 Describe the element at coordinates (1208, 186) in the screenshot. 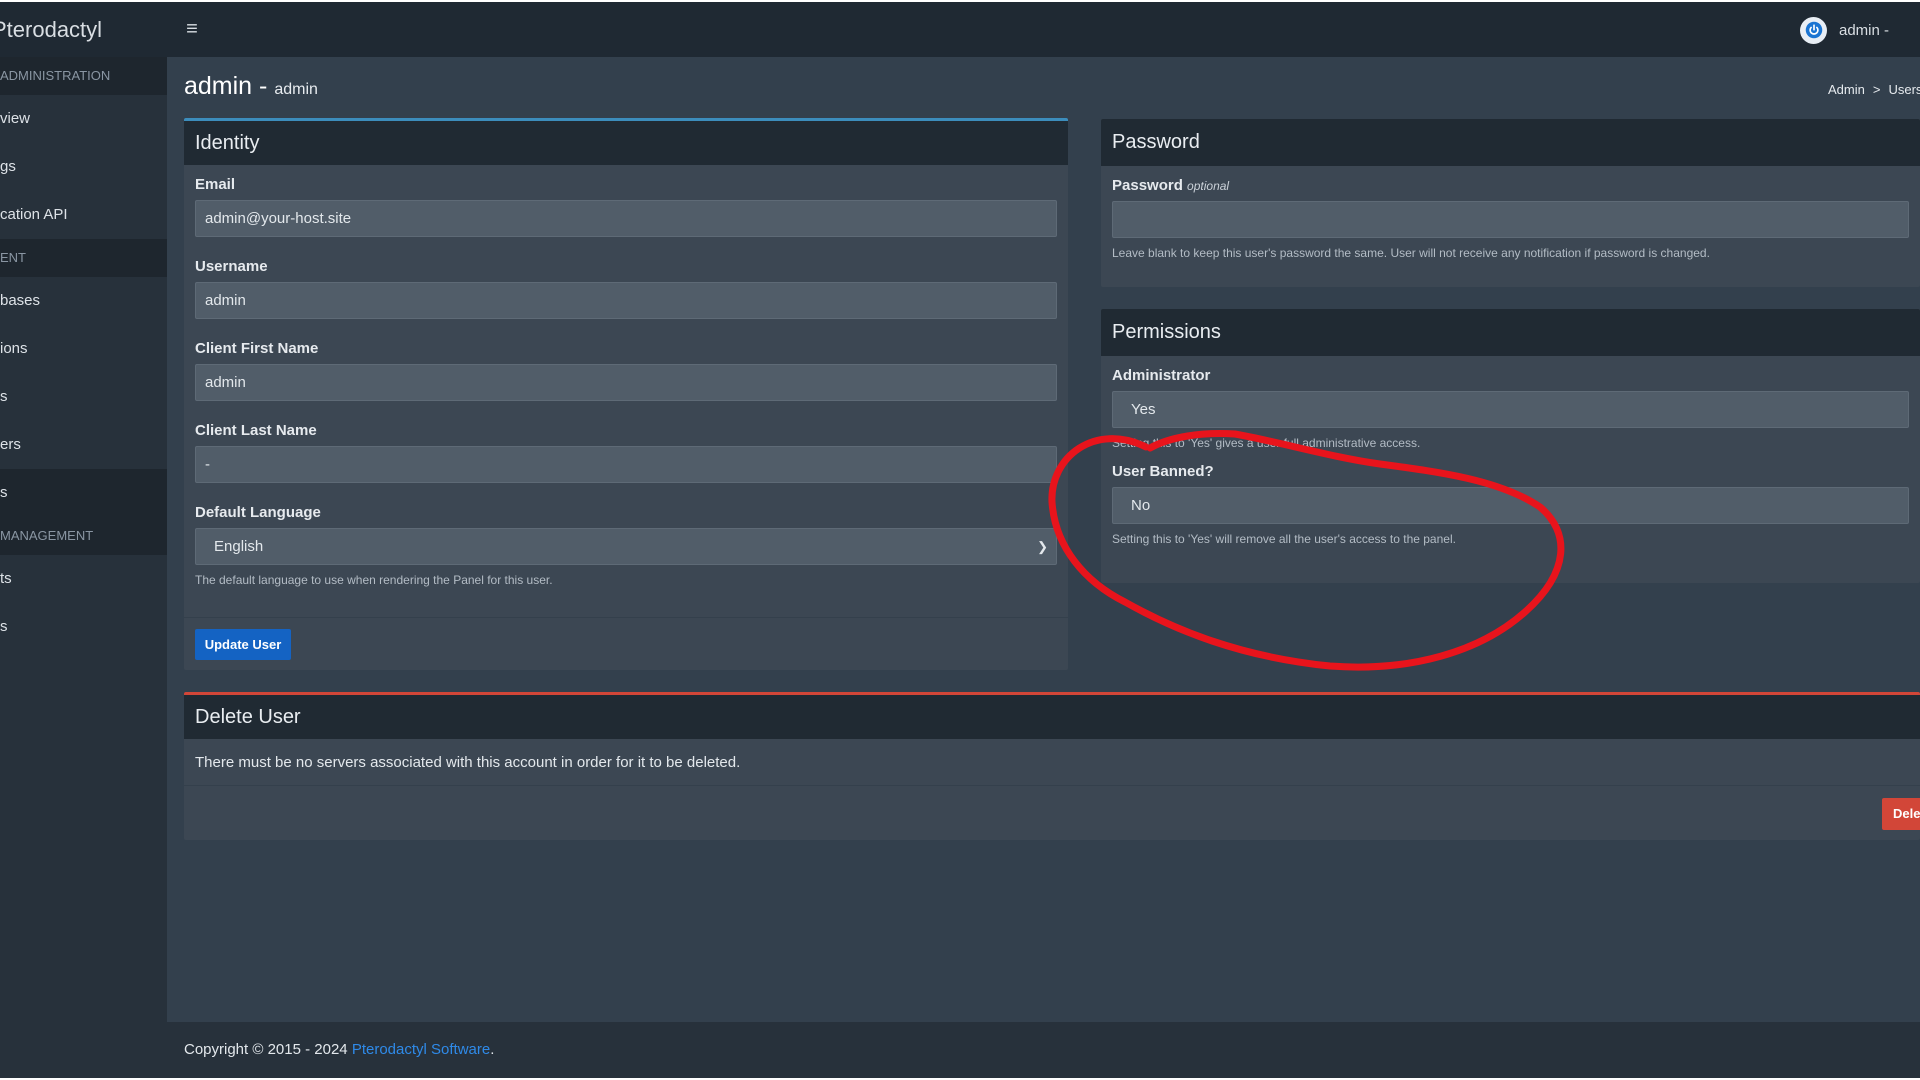

I see `password-optional-tag: optional` at that location.